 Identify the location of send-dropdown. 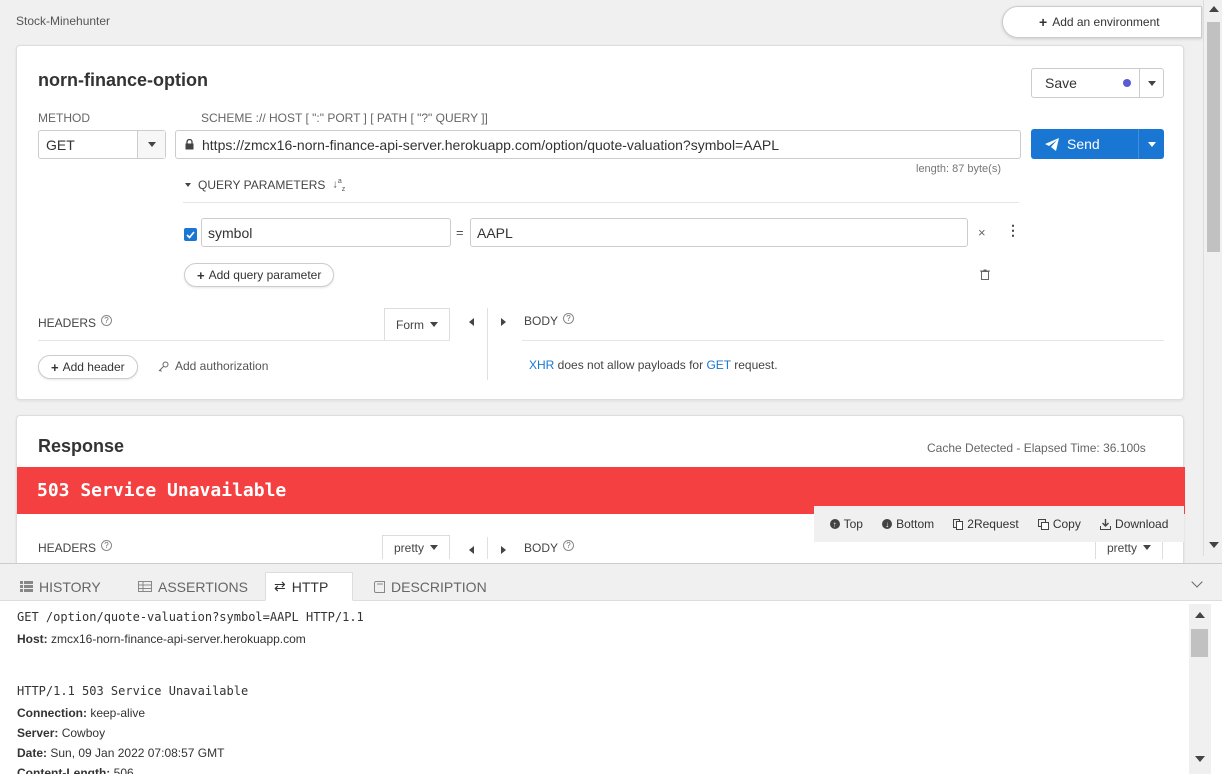
(1151, 144).